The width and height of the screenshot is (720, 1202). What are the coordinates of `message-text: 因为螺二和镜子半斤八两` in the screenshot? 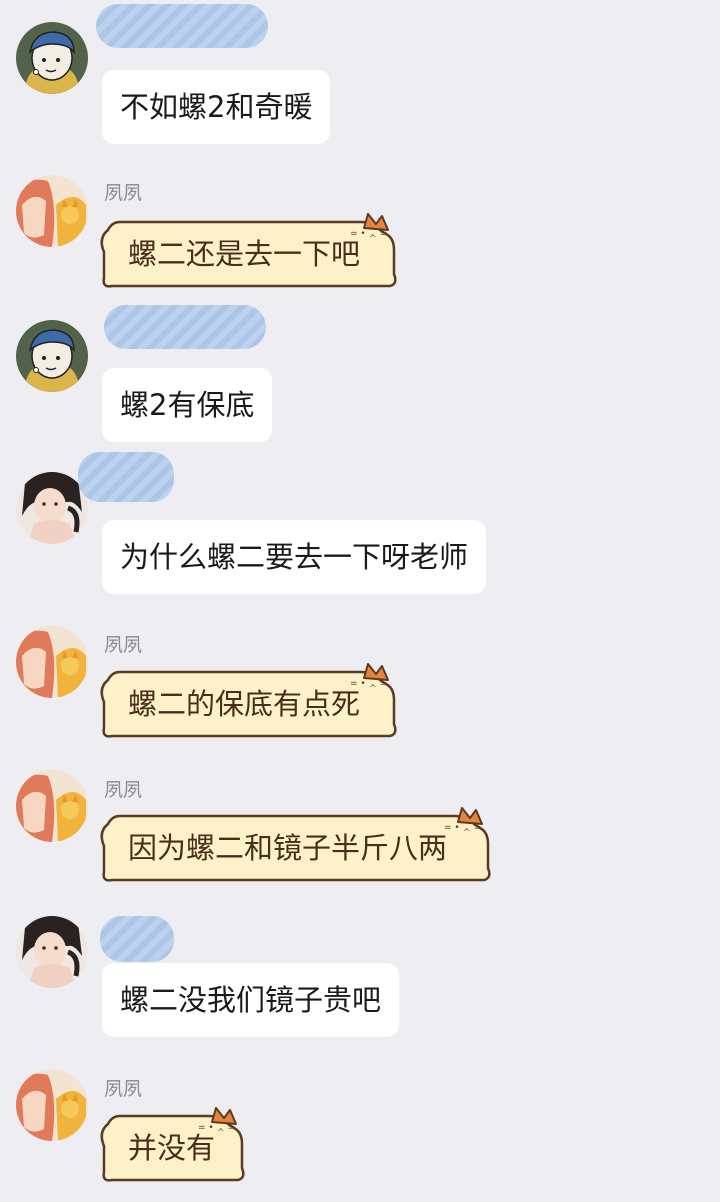 It's located at (288, 848).